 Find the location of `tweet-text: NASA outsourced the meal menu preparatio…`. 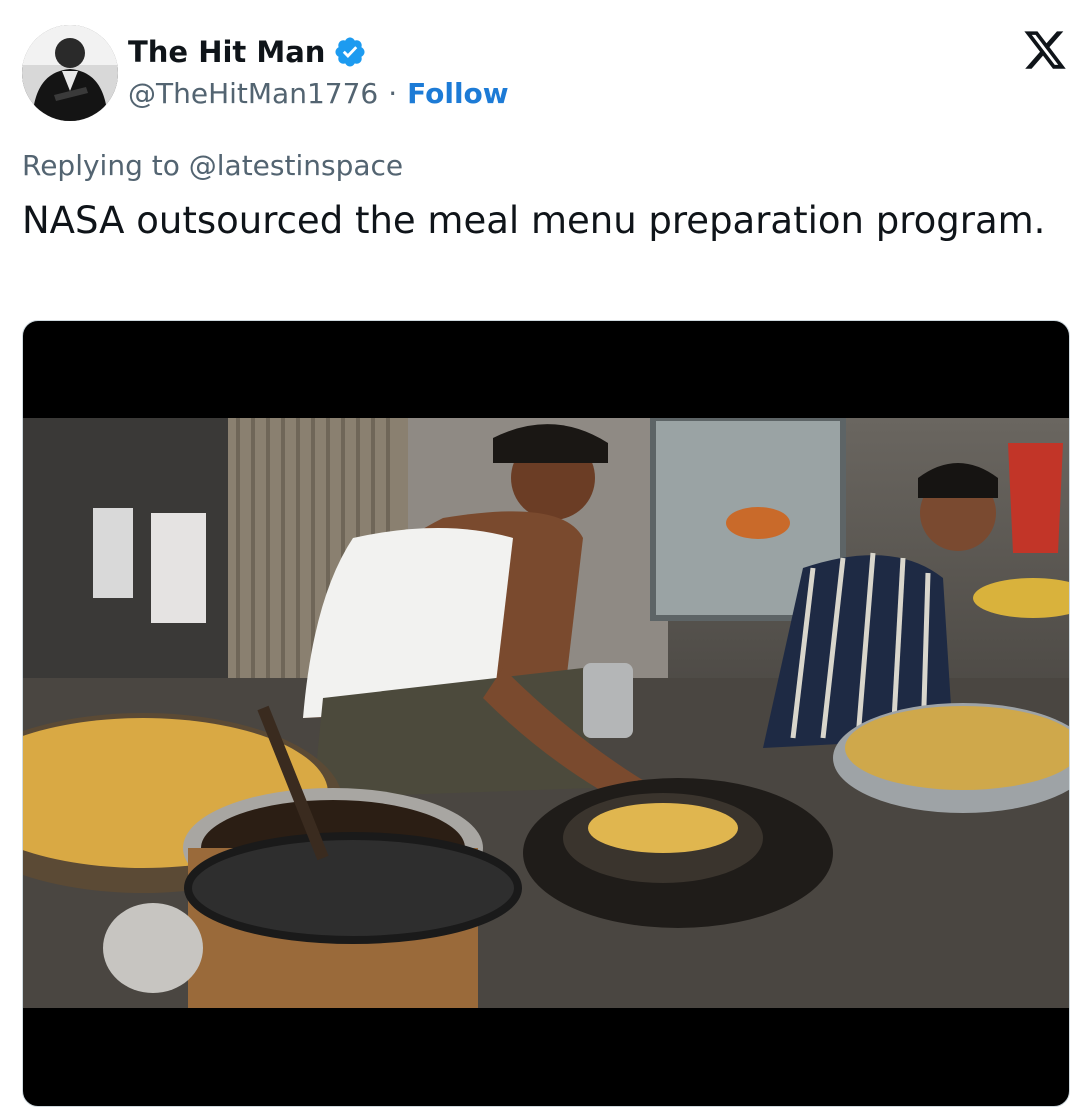

tweet-text: NASA outsourced the meal menu preparatio… is located at coordinates (534, 220).